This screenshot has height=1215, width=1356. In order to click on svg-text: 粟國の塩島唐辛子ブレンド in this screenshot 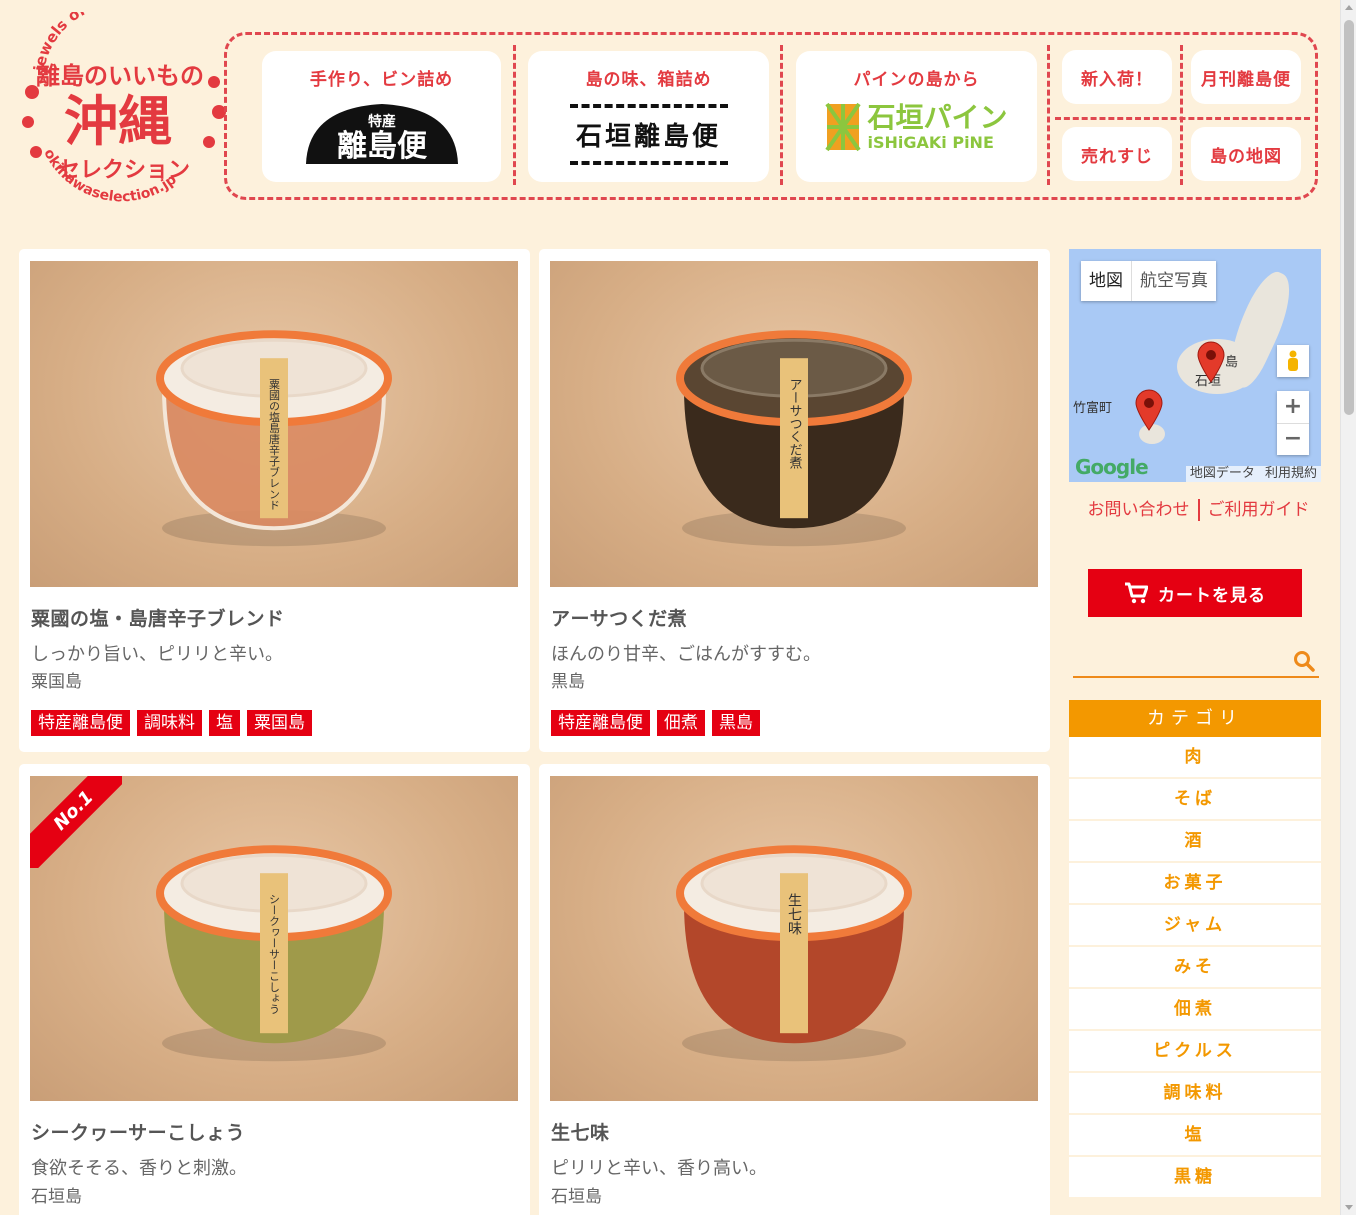, I will do `click(274, 444)`.